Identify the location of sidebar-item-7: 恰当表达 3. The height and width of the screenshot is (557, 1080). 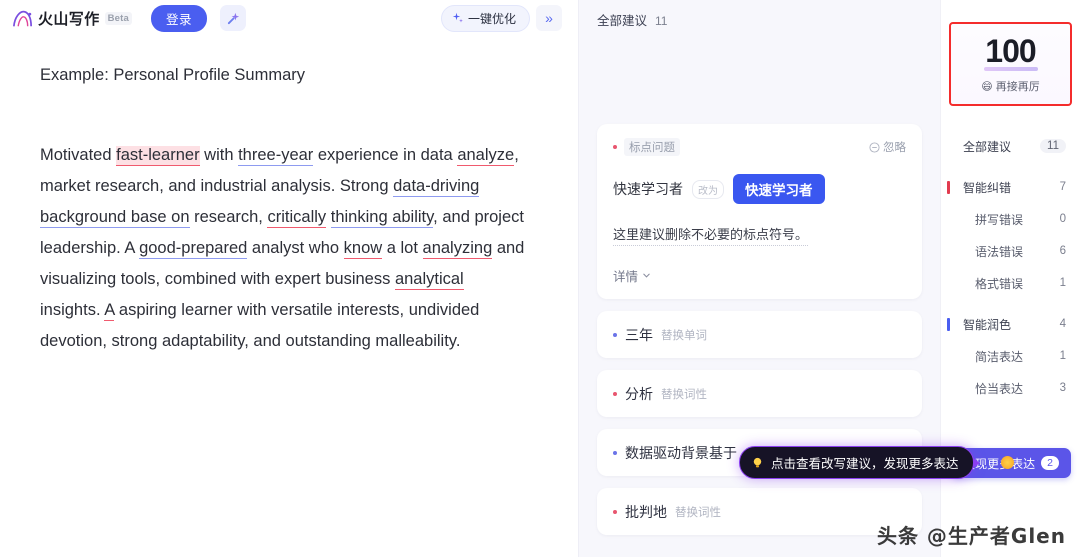
(1010, 388).